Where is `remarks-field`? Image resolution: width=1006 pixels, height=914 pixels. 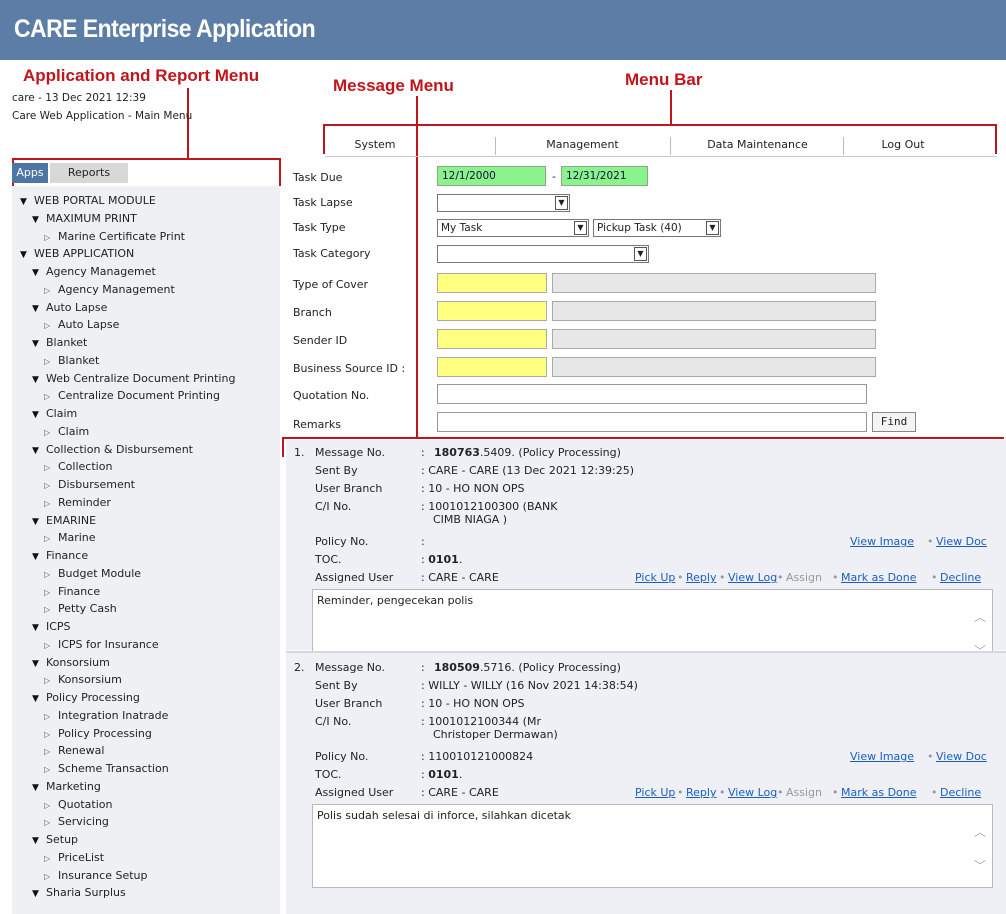
remarks-field is located at coordinates (652, 422).